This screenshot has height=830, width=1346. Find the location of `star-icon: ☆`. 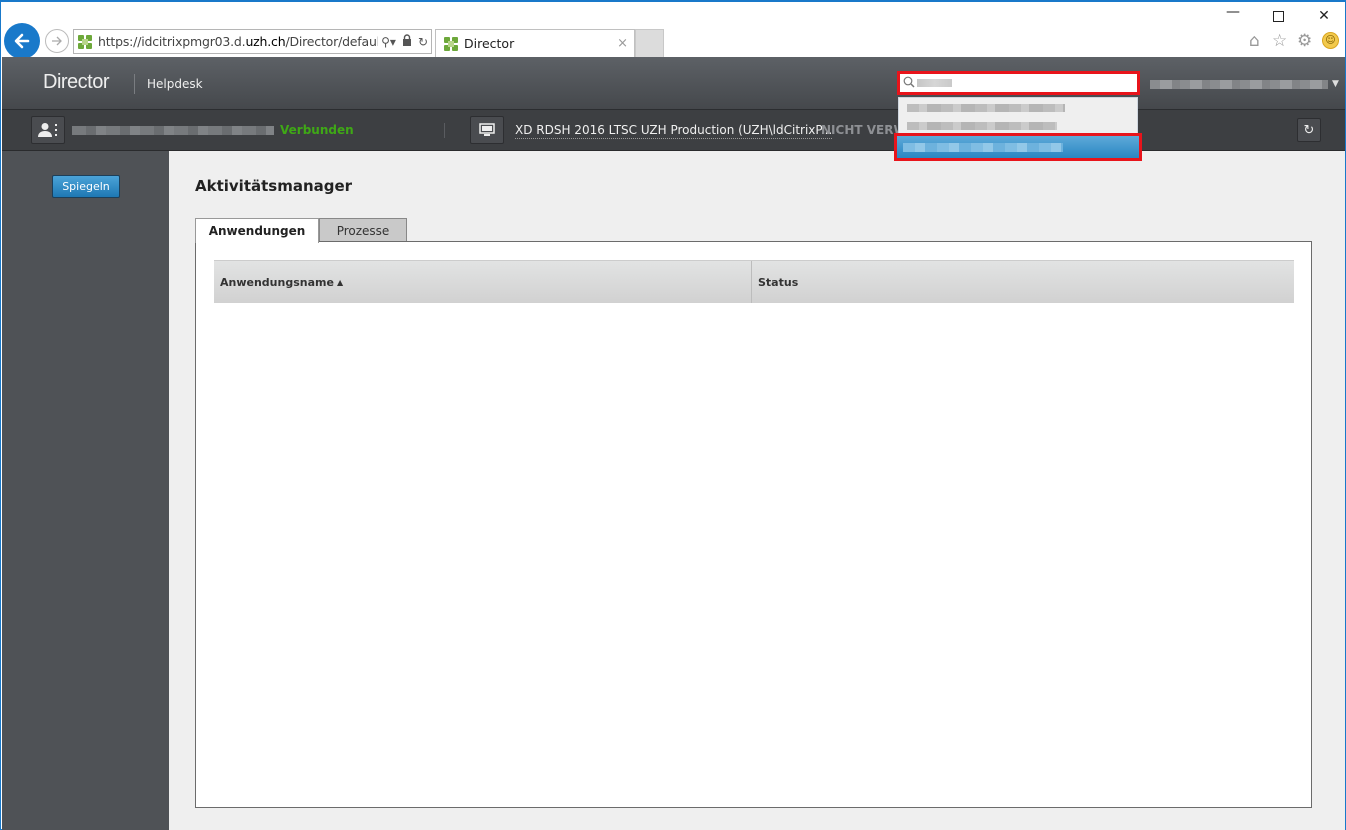

star-icon: ☆ is located at coordinates (1279, 41).